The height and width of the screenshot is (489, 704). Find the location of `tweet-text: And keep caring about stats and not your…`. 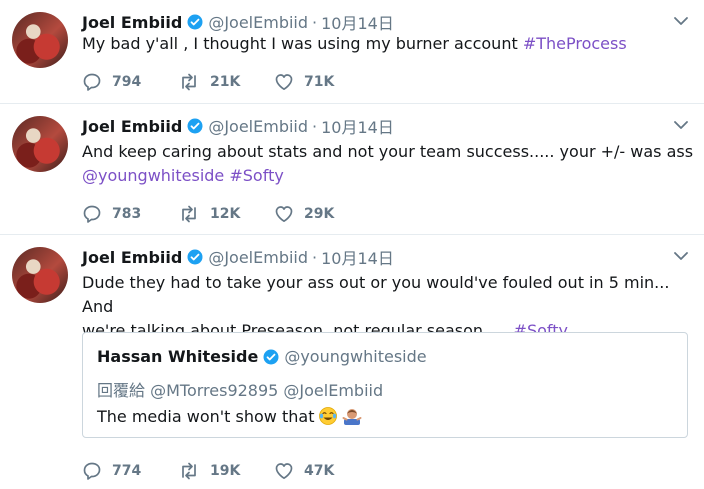

tweet-text: And keep caring about stats and not your… is located at coordinates (387, 164).